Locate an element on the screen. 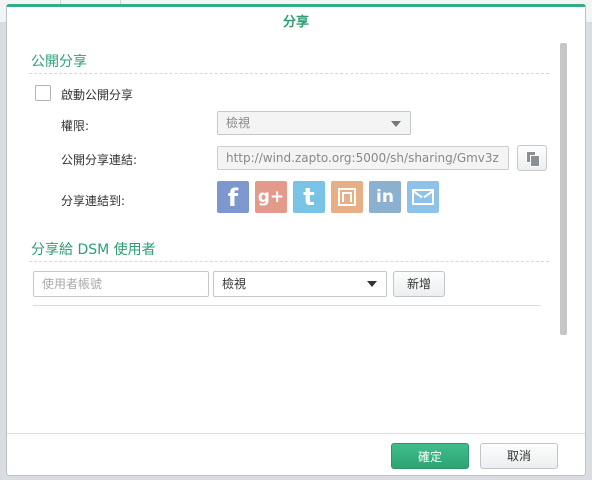  cancel-button: 取消 is located at coordinates (519, 456).